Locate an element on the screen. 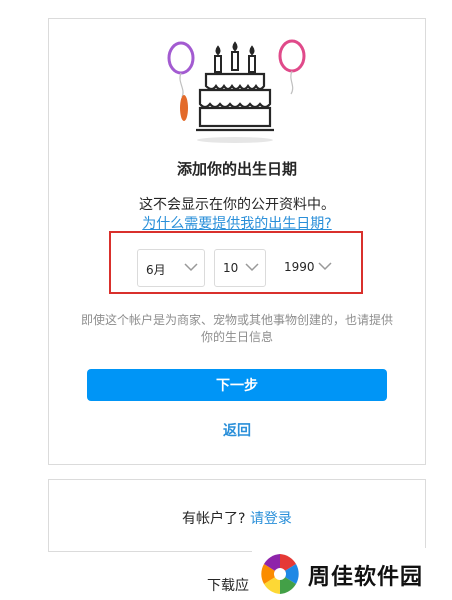 Image resolution: width=452 pixels, height=600 pixels. back-link: 返回 is located at coordinates (237, 430).